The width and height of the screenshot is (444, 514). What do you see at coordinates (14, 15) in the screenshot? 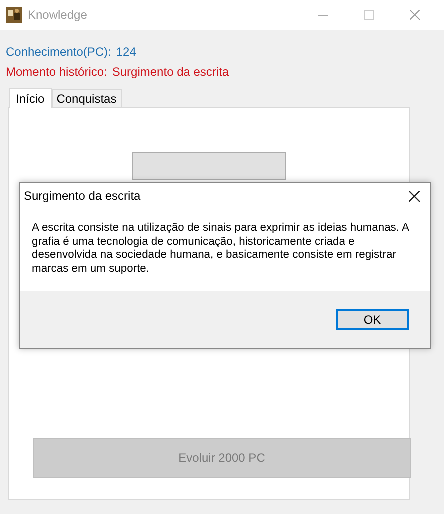
I see `app-icon` at bounding box center [14, 15].